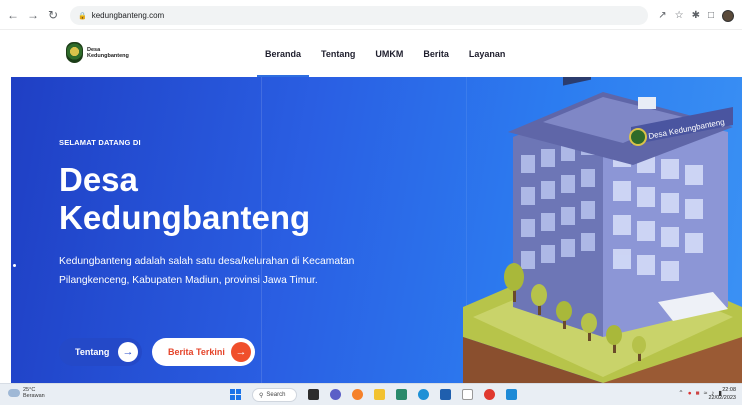  I want to click on berita-terkini-button: Berita Terkini →, so click(203, 352).